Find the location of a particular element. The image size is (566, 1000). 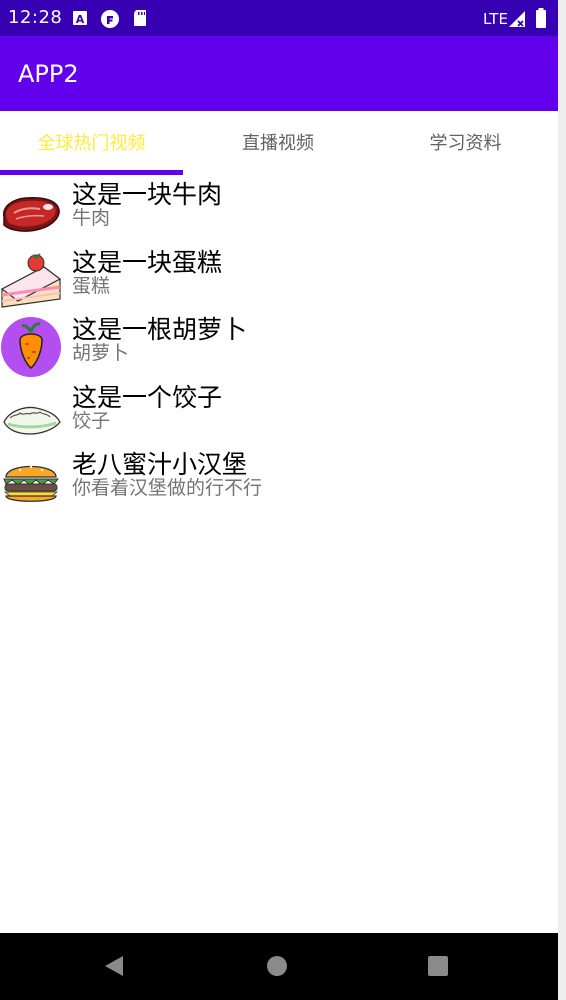

home-icon is located at coordinates (277, 966).